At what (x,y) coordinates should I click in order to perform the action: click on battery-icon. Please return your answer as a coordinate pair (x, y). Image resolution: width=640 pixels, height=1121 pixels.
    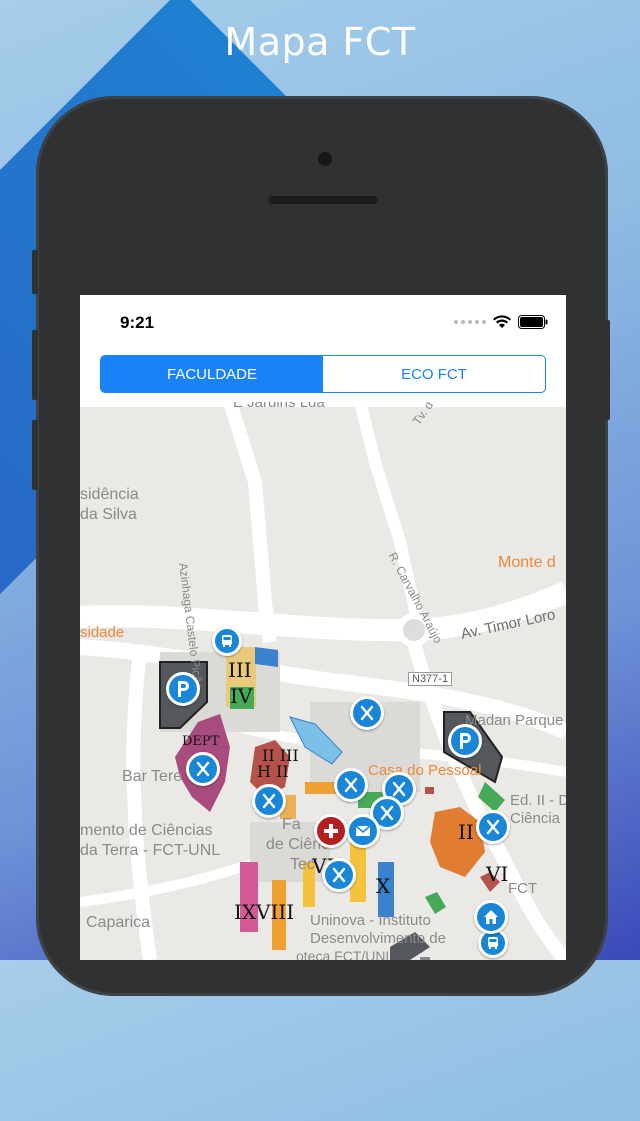
    Looking at the image, I should click on (533, 322).